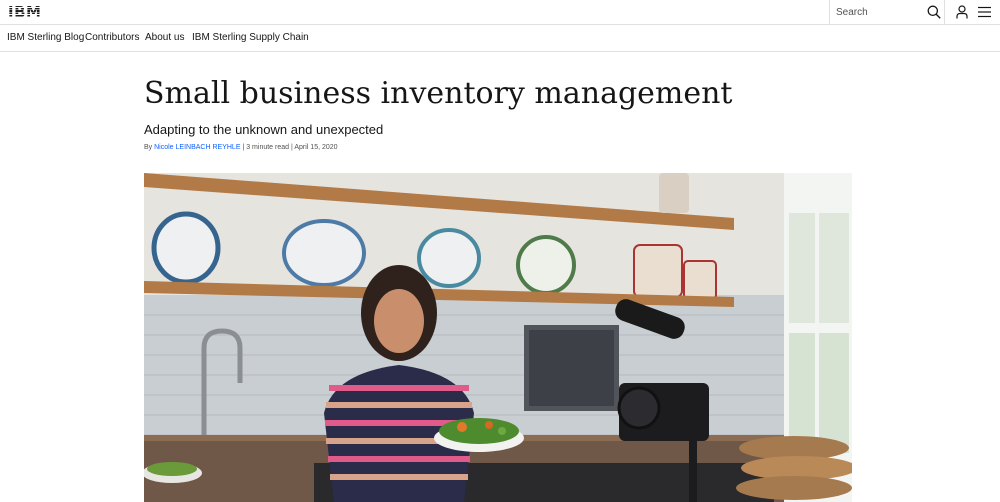  I want to click on search-box, so click(887, 12).